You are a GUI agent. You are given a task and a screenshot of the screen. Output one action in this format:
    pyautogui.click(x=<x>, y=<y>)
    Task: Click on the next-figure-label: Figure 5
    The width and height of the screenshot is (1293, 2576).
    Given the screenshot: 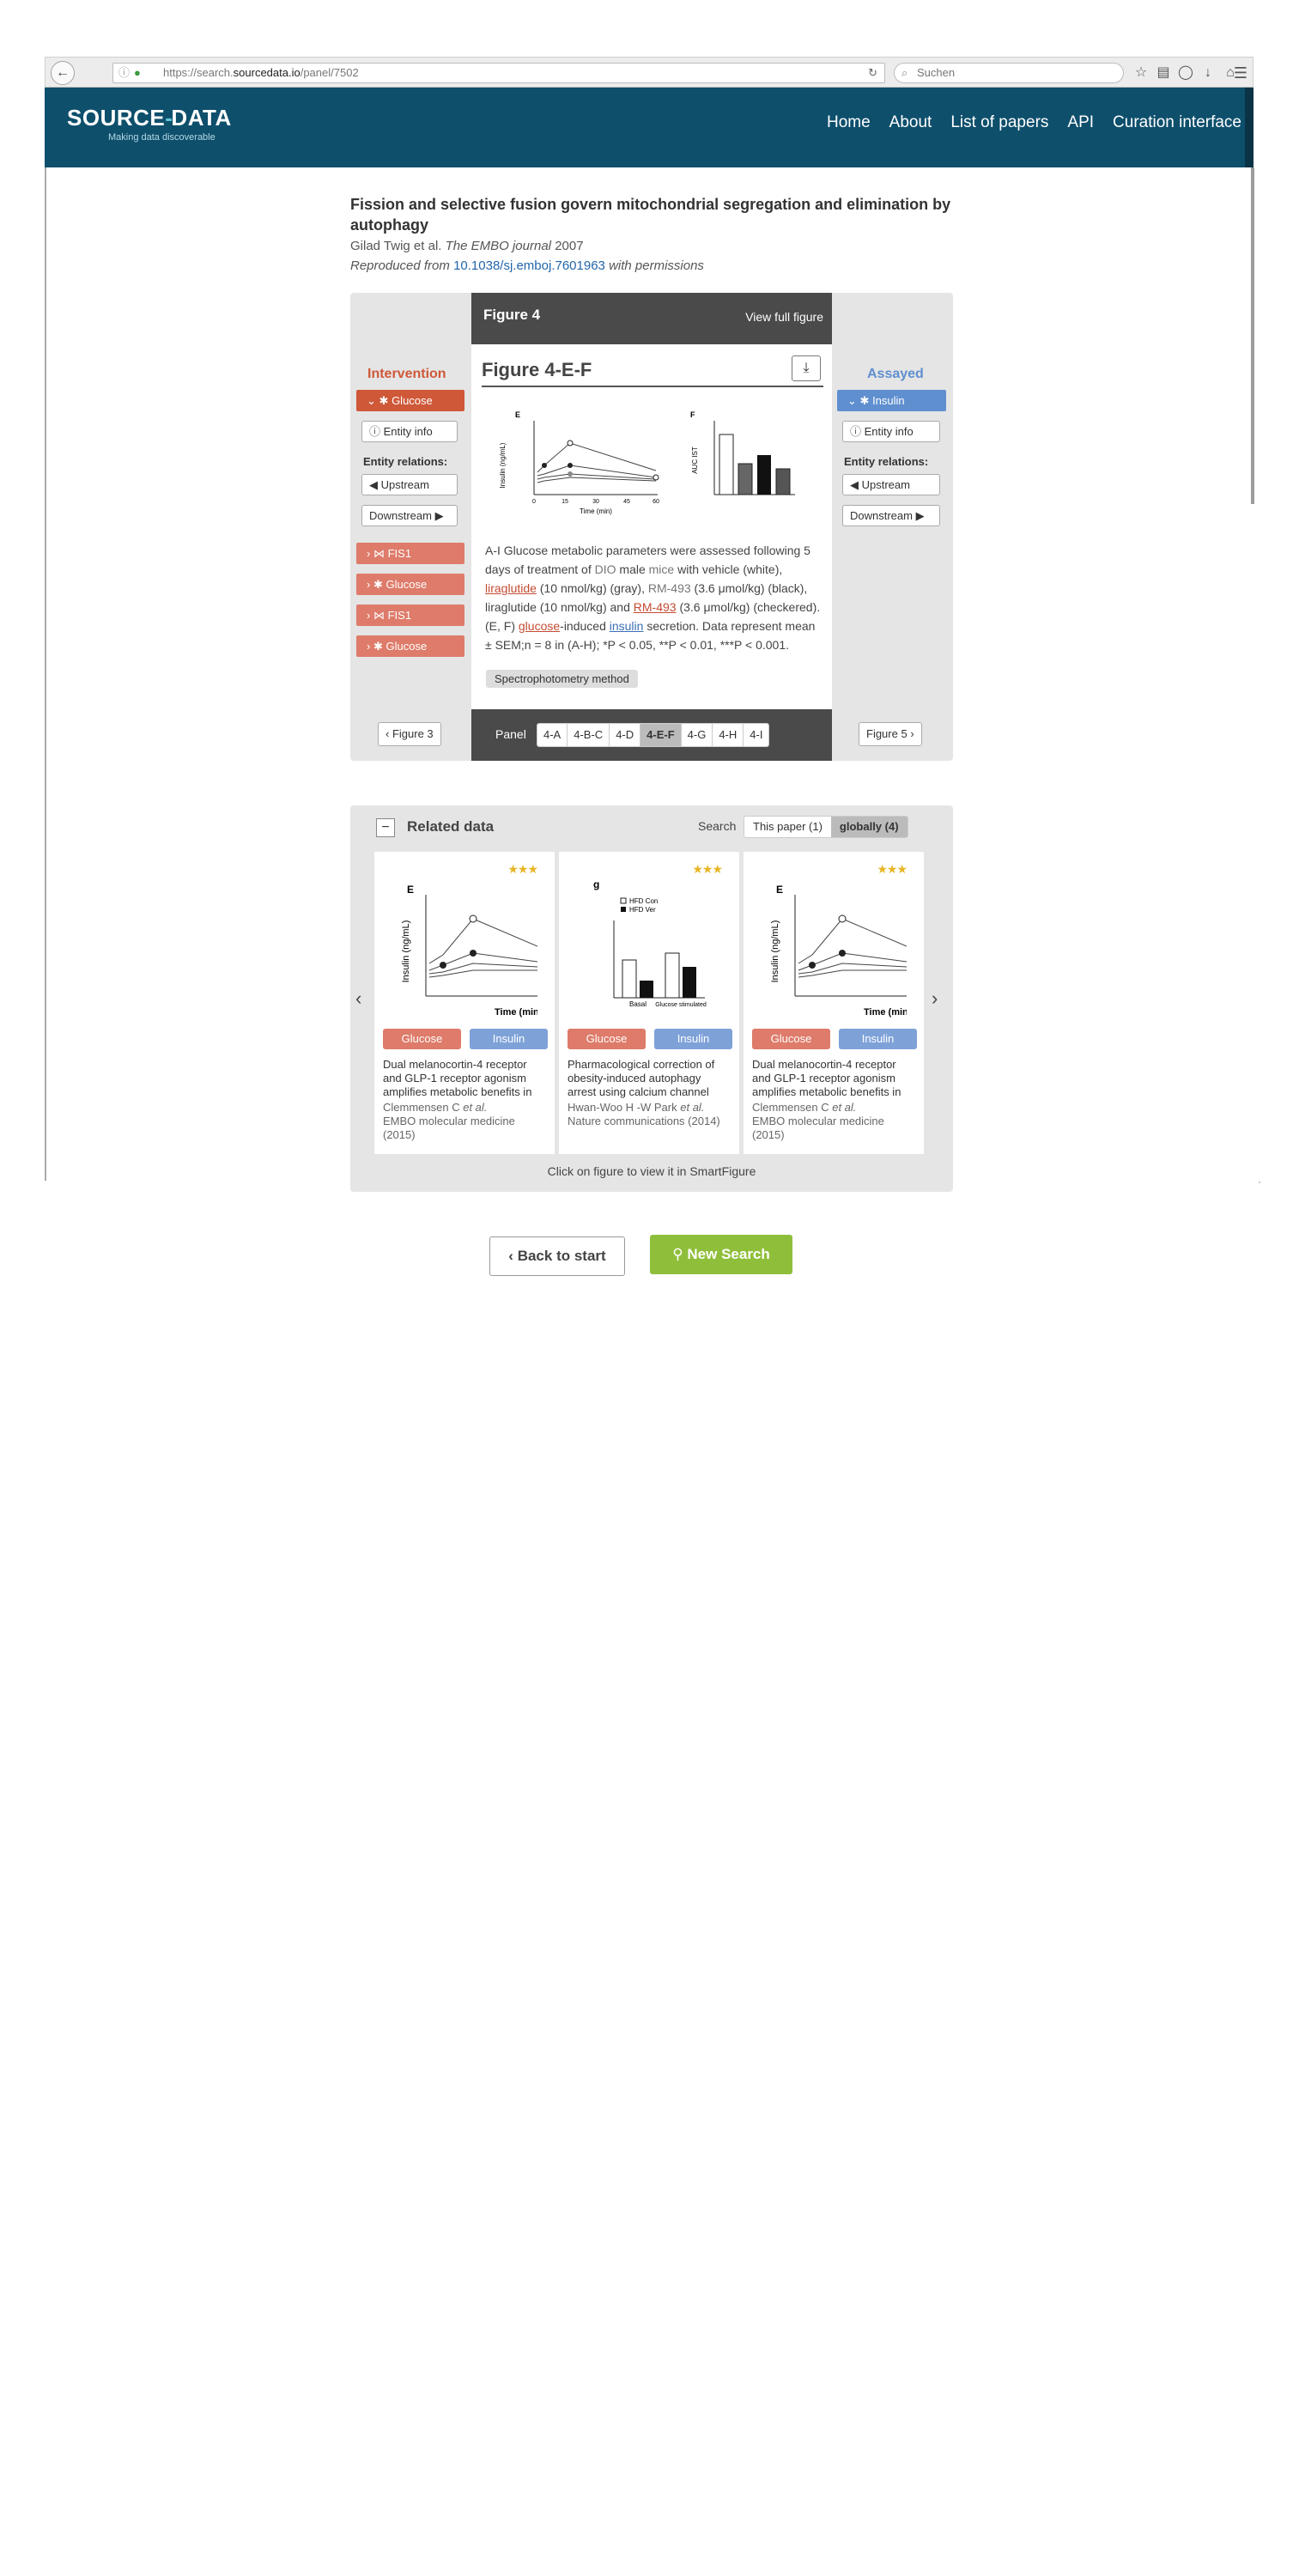 What is the action you would take?
    pyautogui.click(x=887, y=733)
    